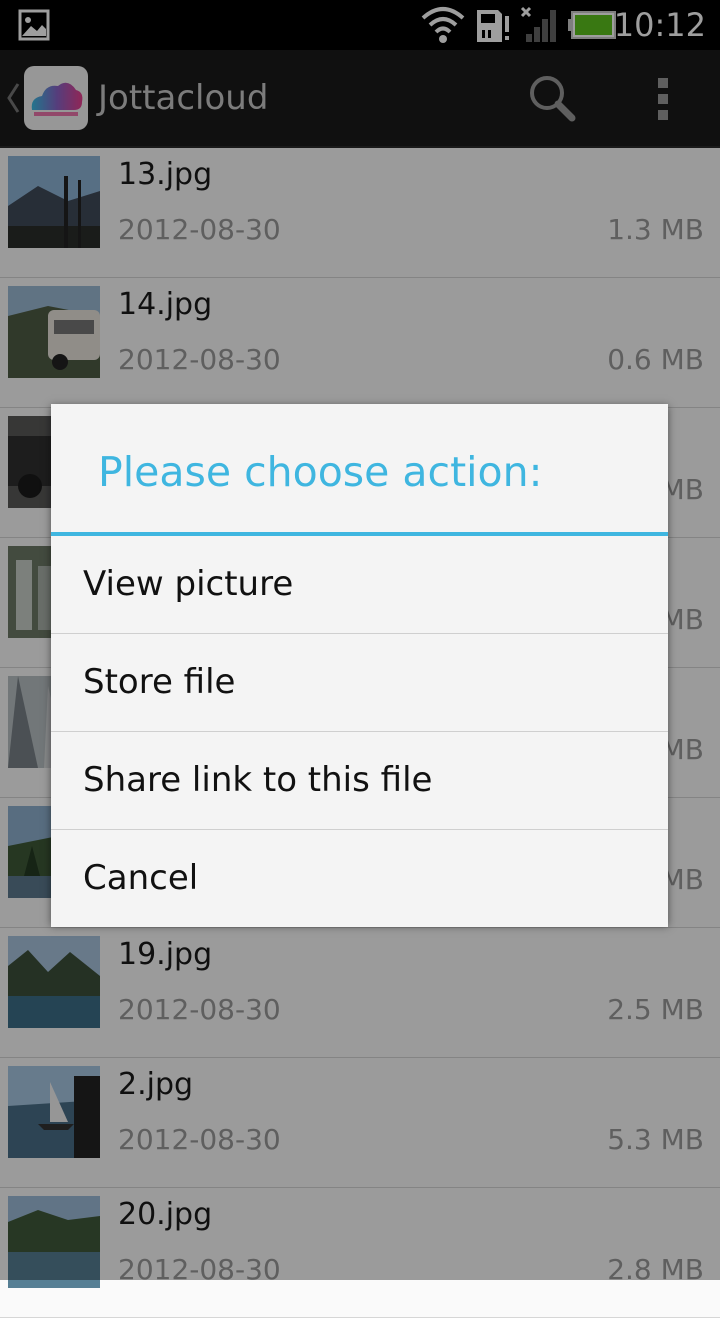 This screenshot has width=720, height=1318. I want to click on option-label: Cancel, so click(141, 878).